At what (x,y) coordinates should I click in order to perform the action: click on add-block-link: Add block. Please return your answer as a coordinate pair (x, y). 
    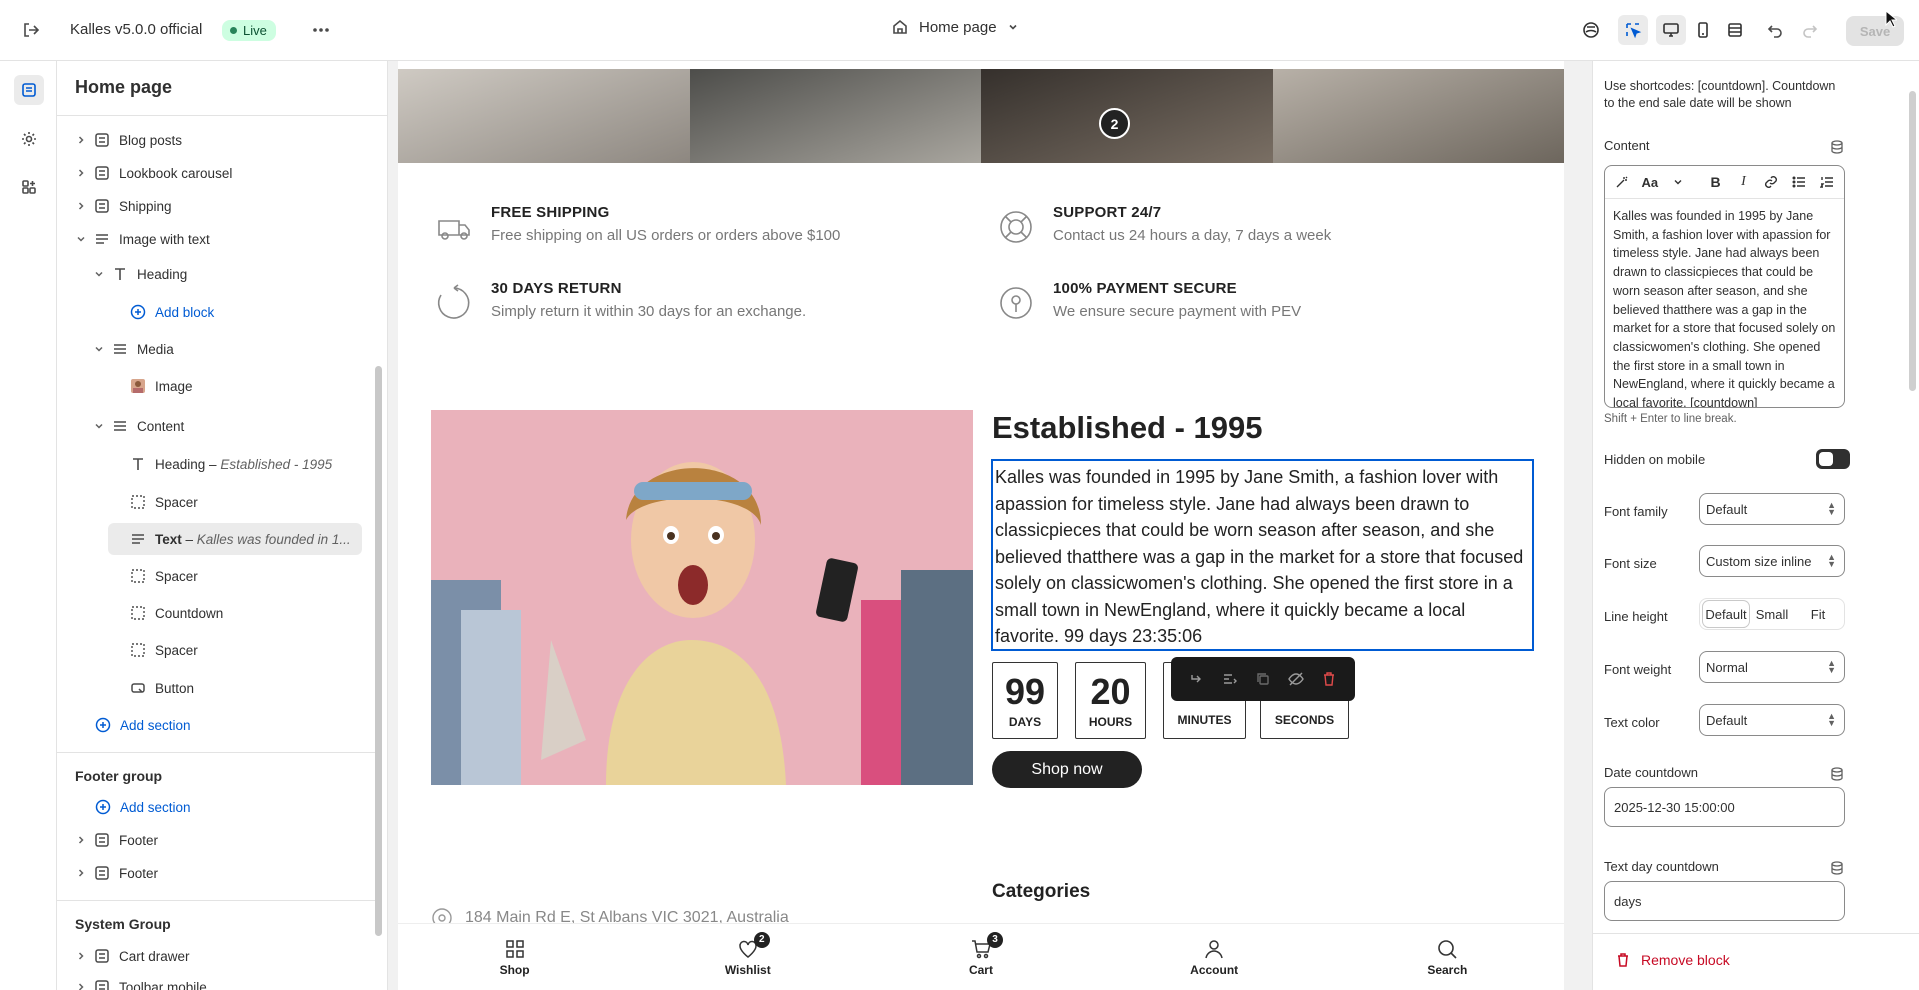
    Looking at the image, I should click on (171, 312).